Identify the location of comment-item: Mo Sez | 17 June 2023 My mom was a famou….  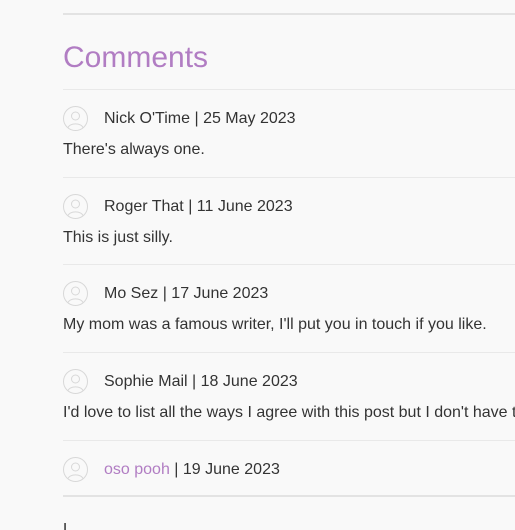
(289, 308).